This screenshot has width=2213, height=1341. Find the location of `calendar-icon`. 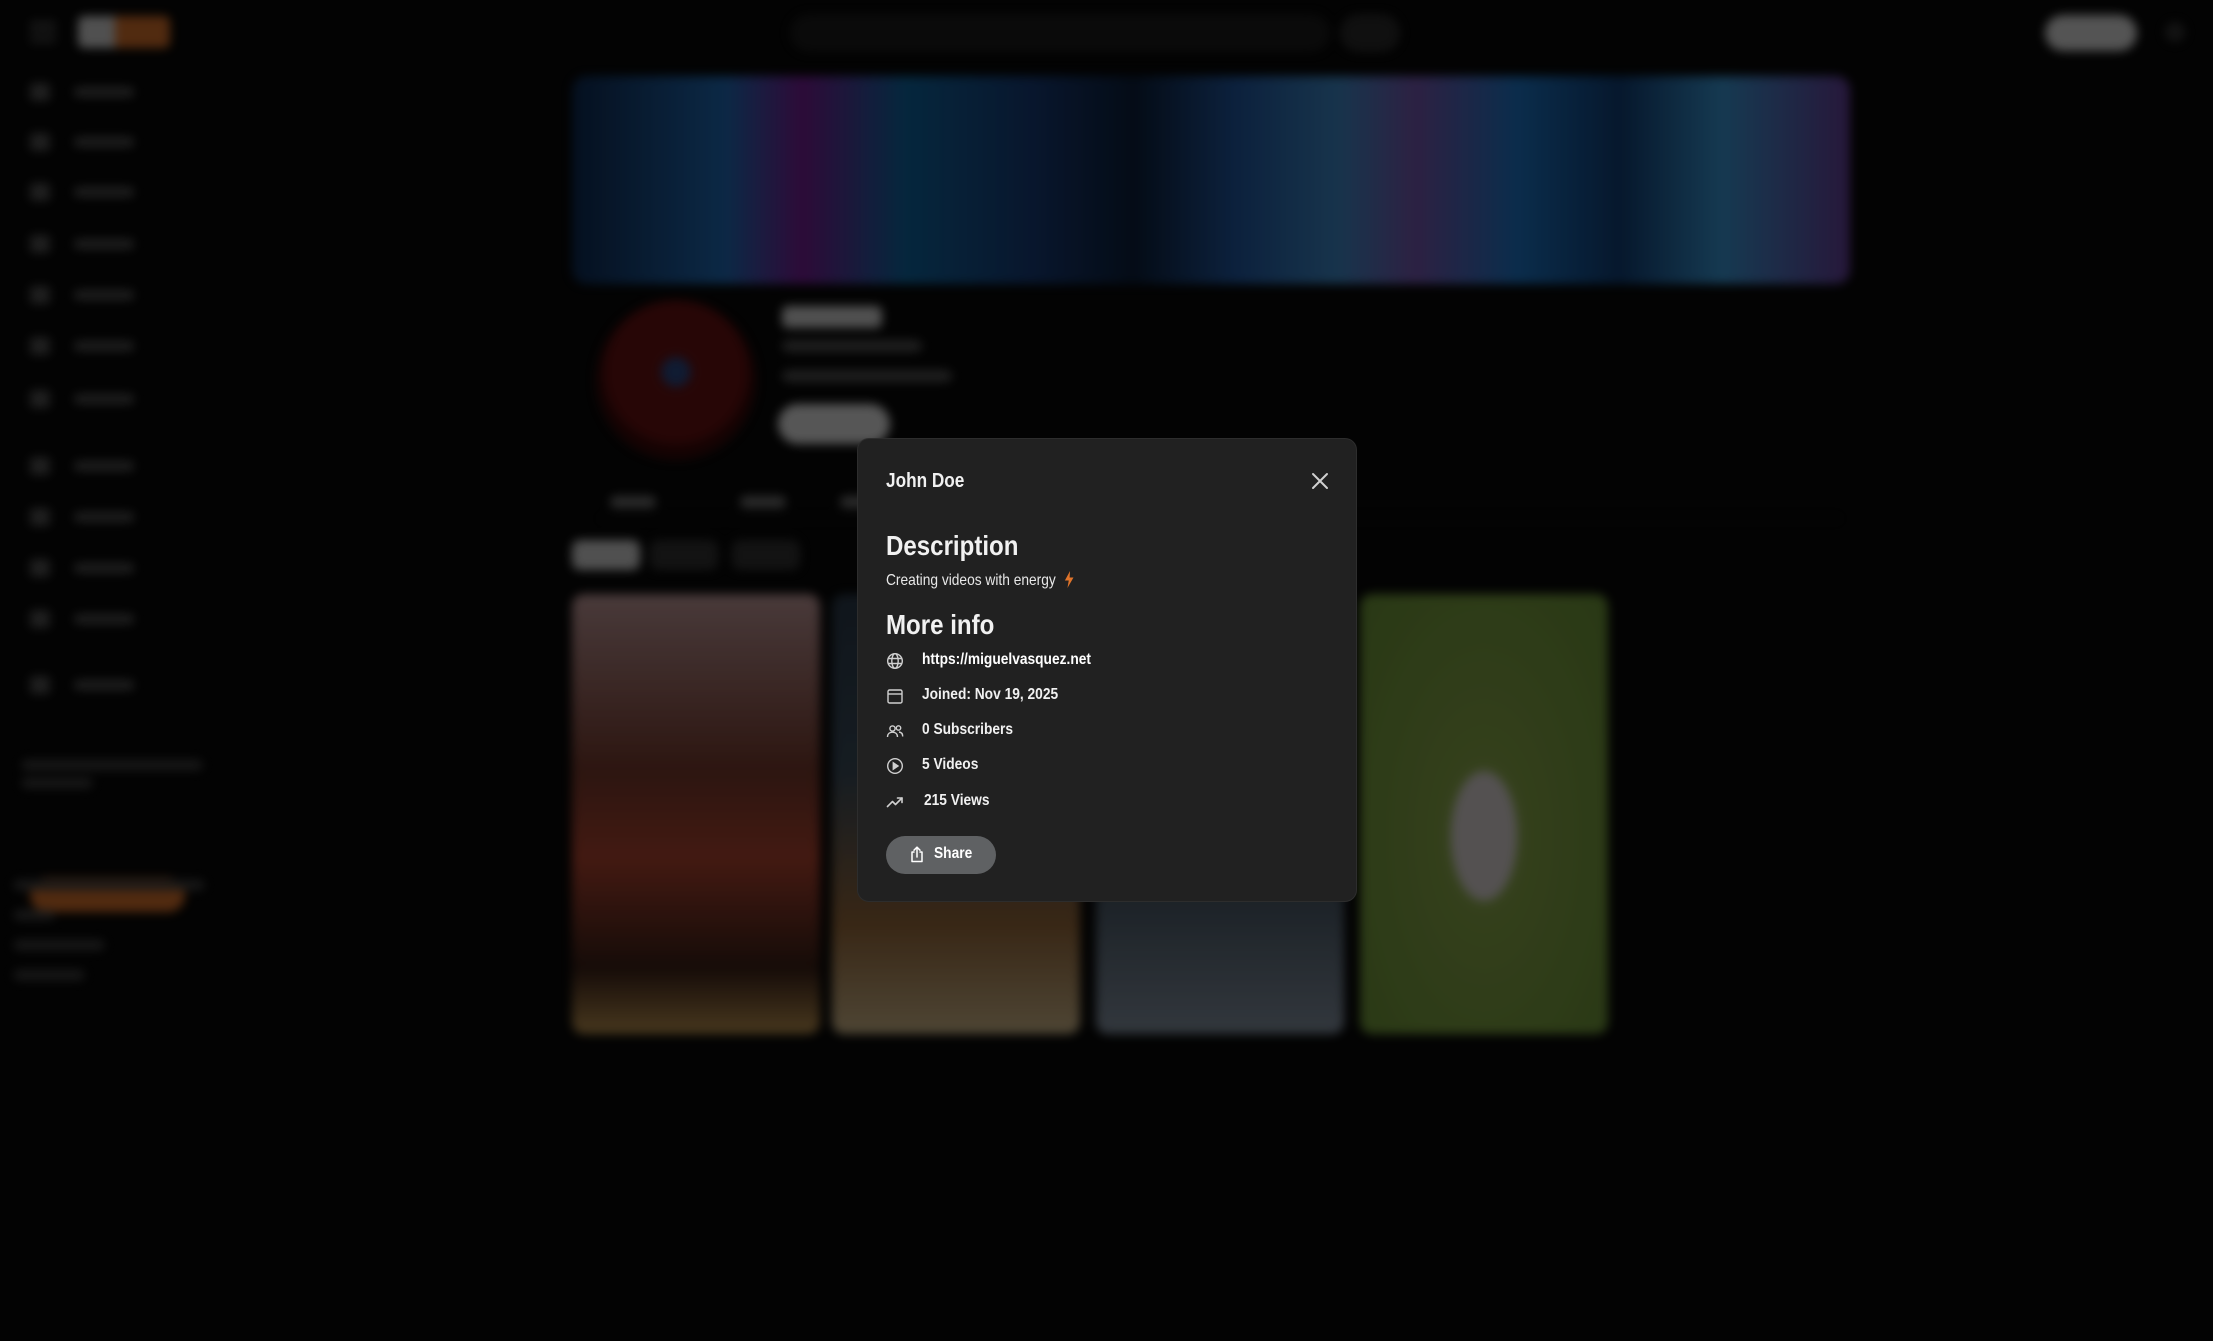

calendar-icon is located at coordinates (895, 696).